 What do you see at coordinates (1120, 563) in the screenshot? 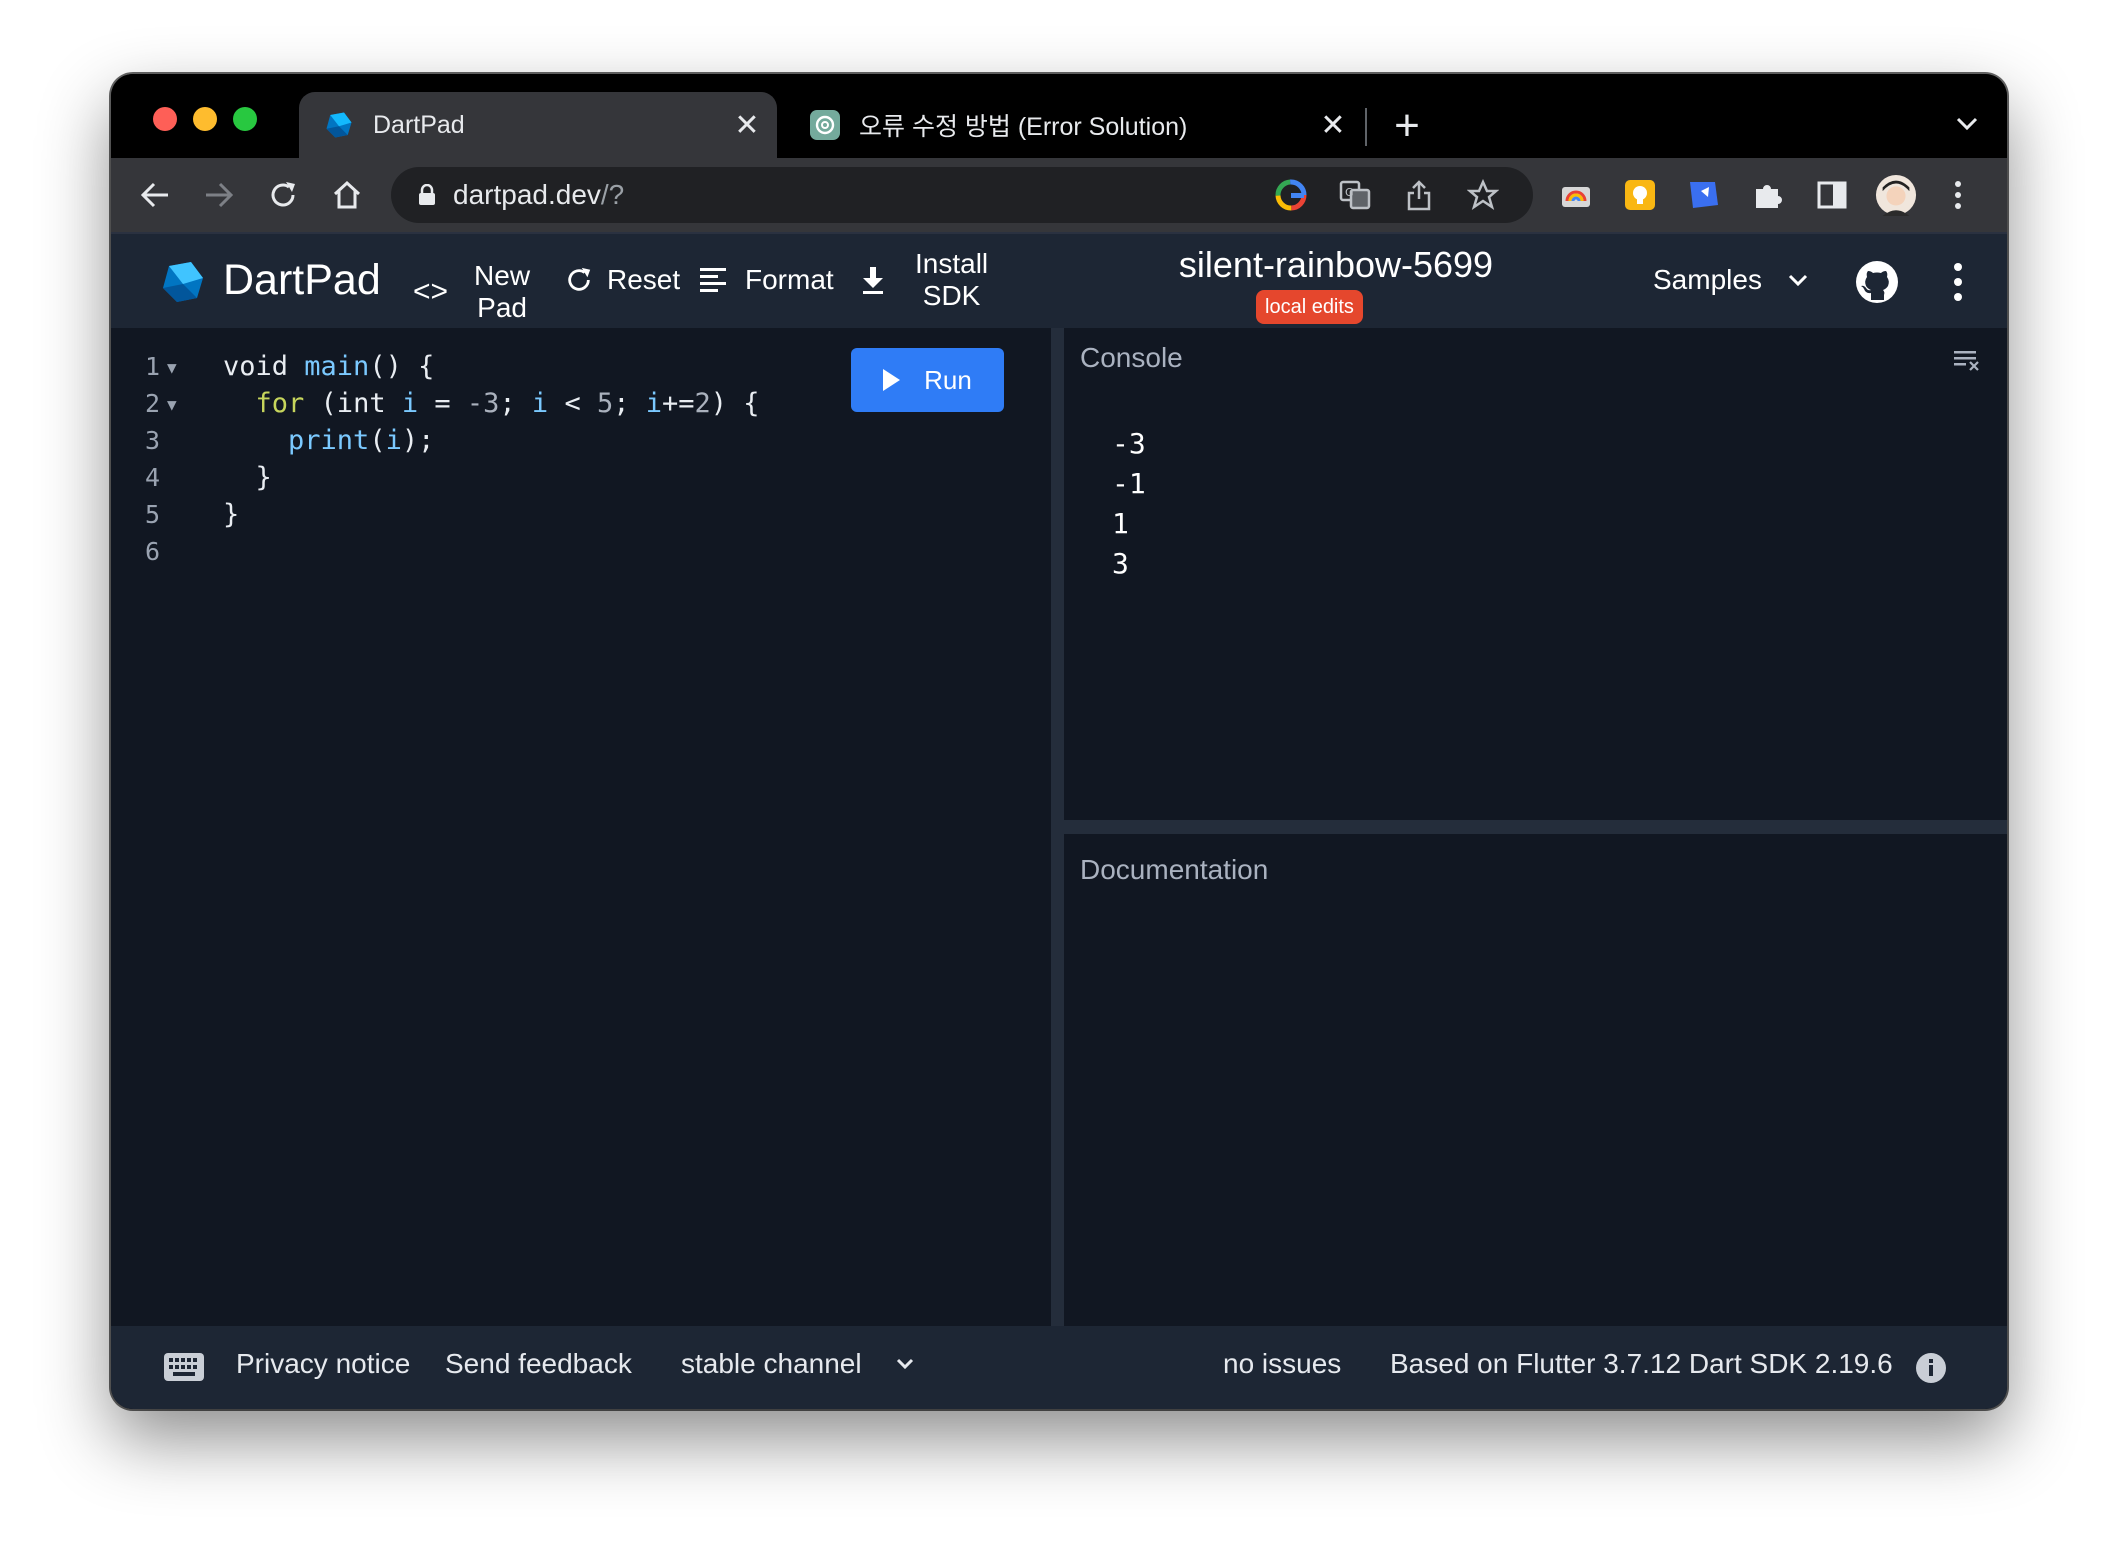
I see `console-line: 3` at bounding box center [1120, 563].